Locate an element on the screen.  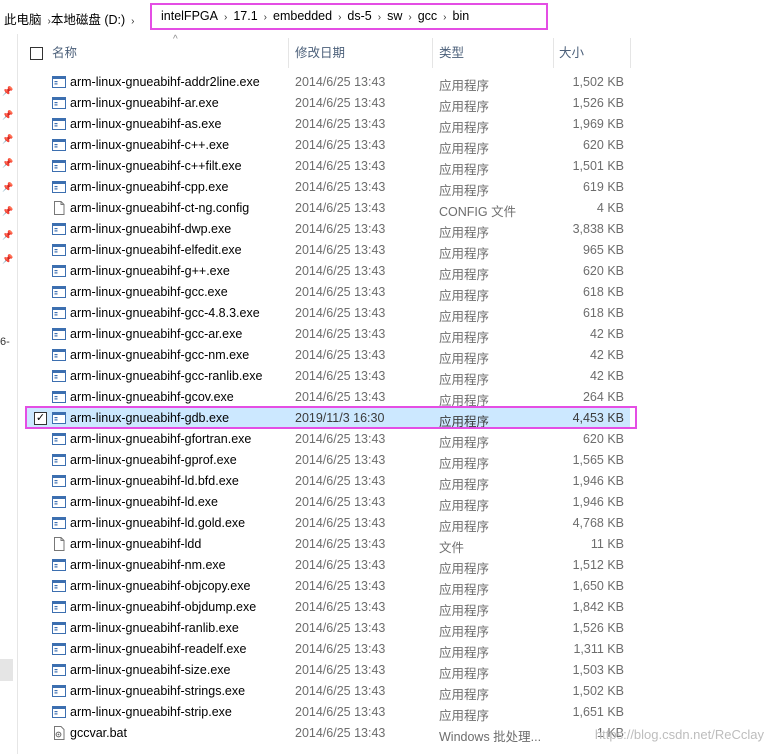
chevron-right-icon: › is located at coordinates (132, 21).